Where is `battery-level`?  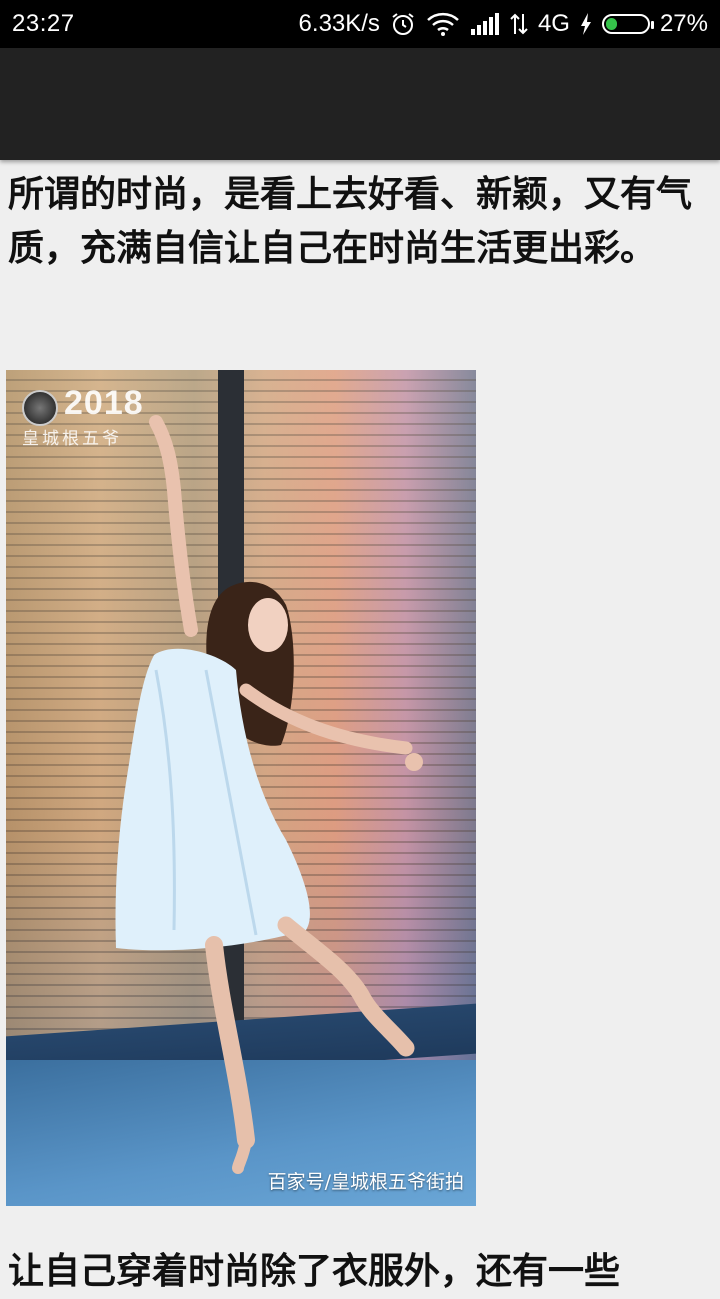
battery-level is located at coordinates (611, 24).